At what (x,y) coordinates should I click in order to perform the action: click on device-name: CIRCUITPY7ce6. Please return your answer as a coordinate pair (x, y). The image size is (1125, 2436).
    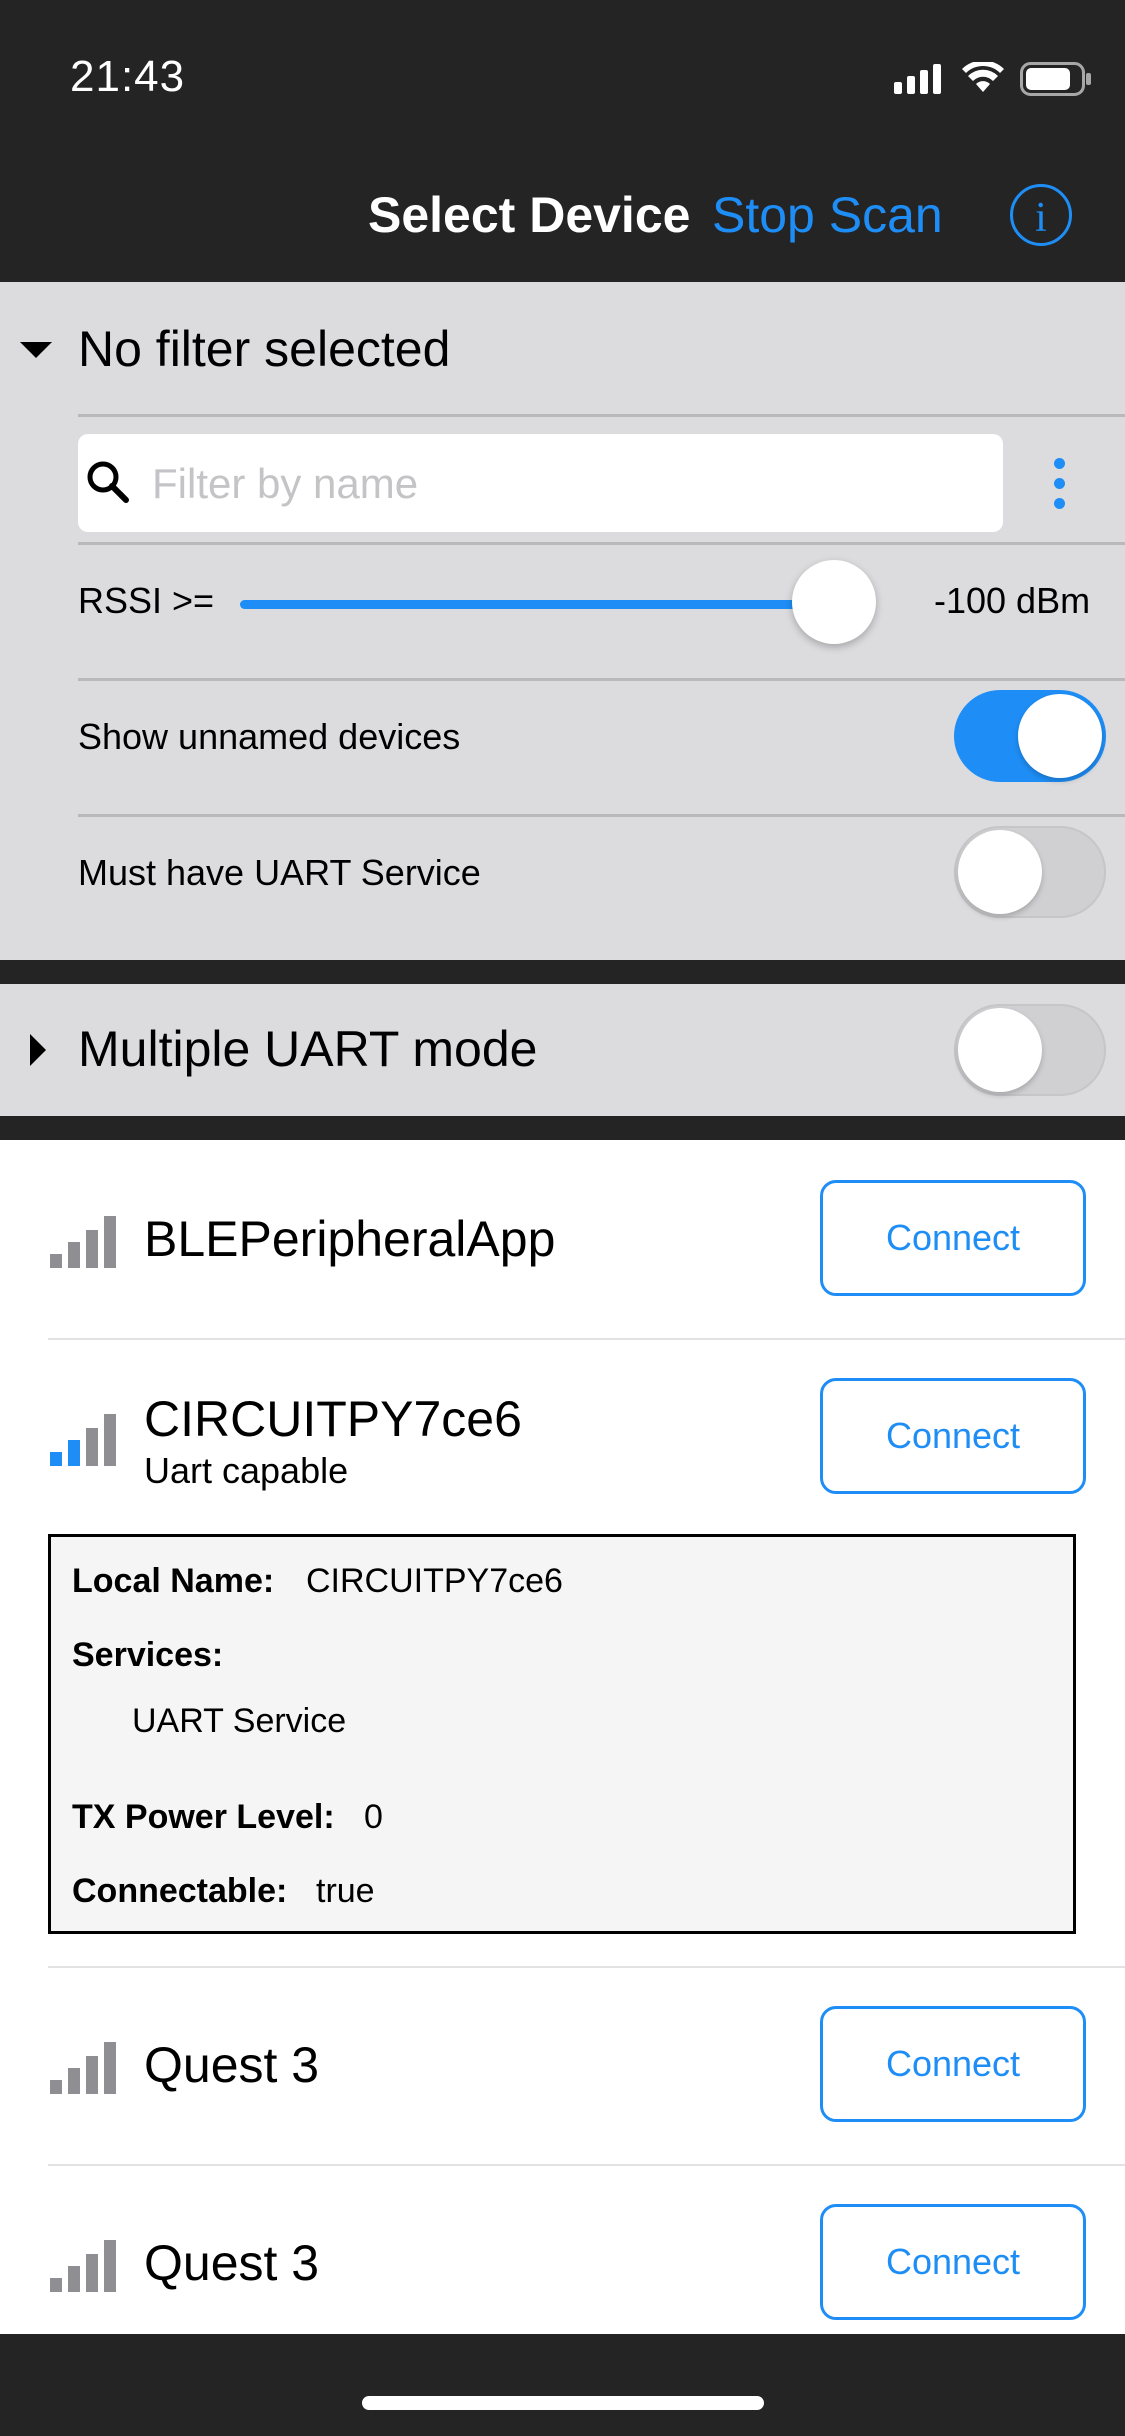
    Looking at the image, I should click on (333, 1419).